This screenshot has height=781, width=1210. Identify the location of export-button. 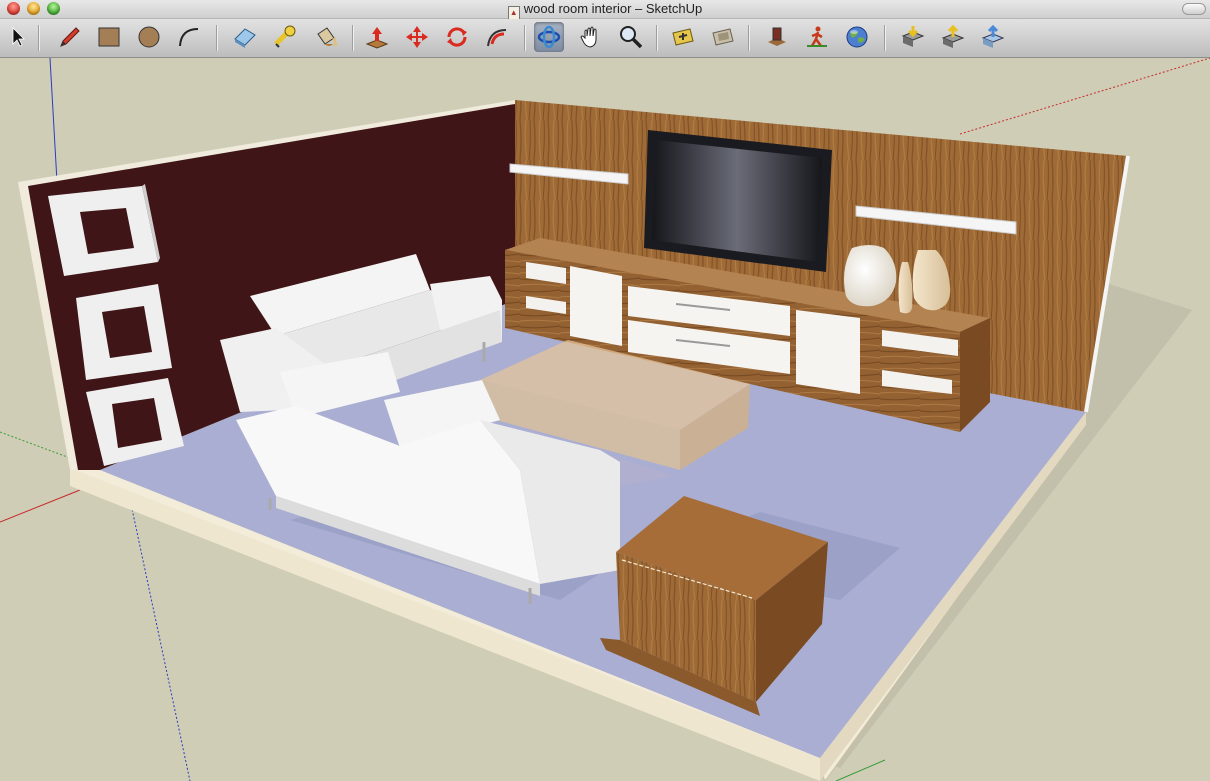
(993, 37).